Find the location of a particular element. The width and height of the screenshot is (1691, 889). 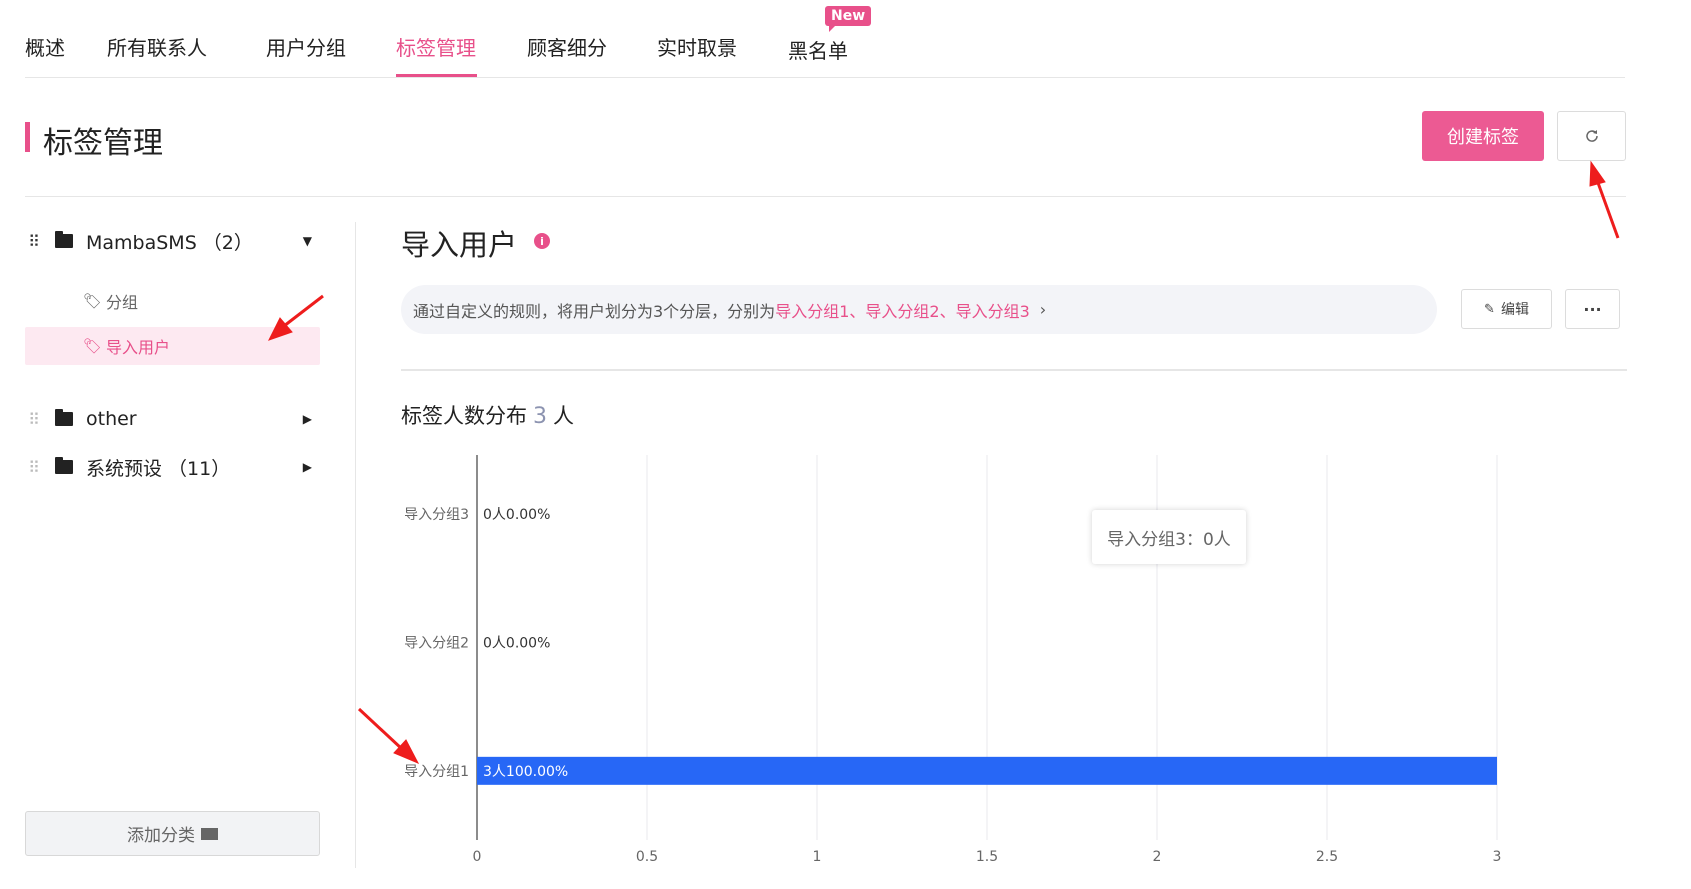

annotation-arrow-refresh is located at coordinates (1604, 199).